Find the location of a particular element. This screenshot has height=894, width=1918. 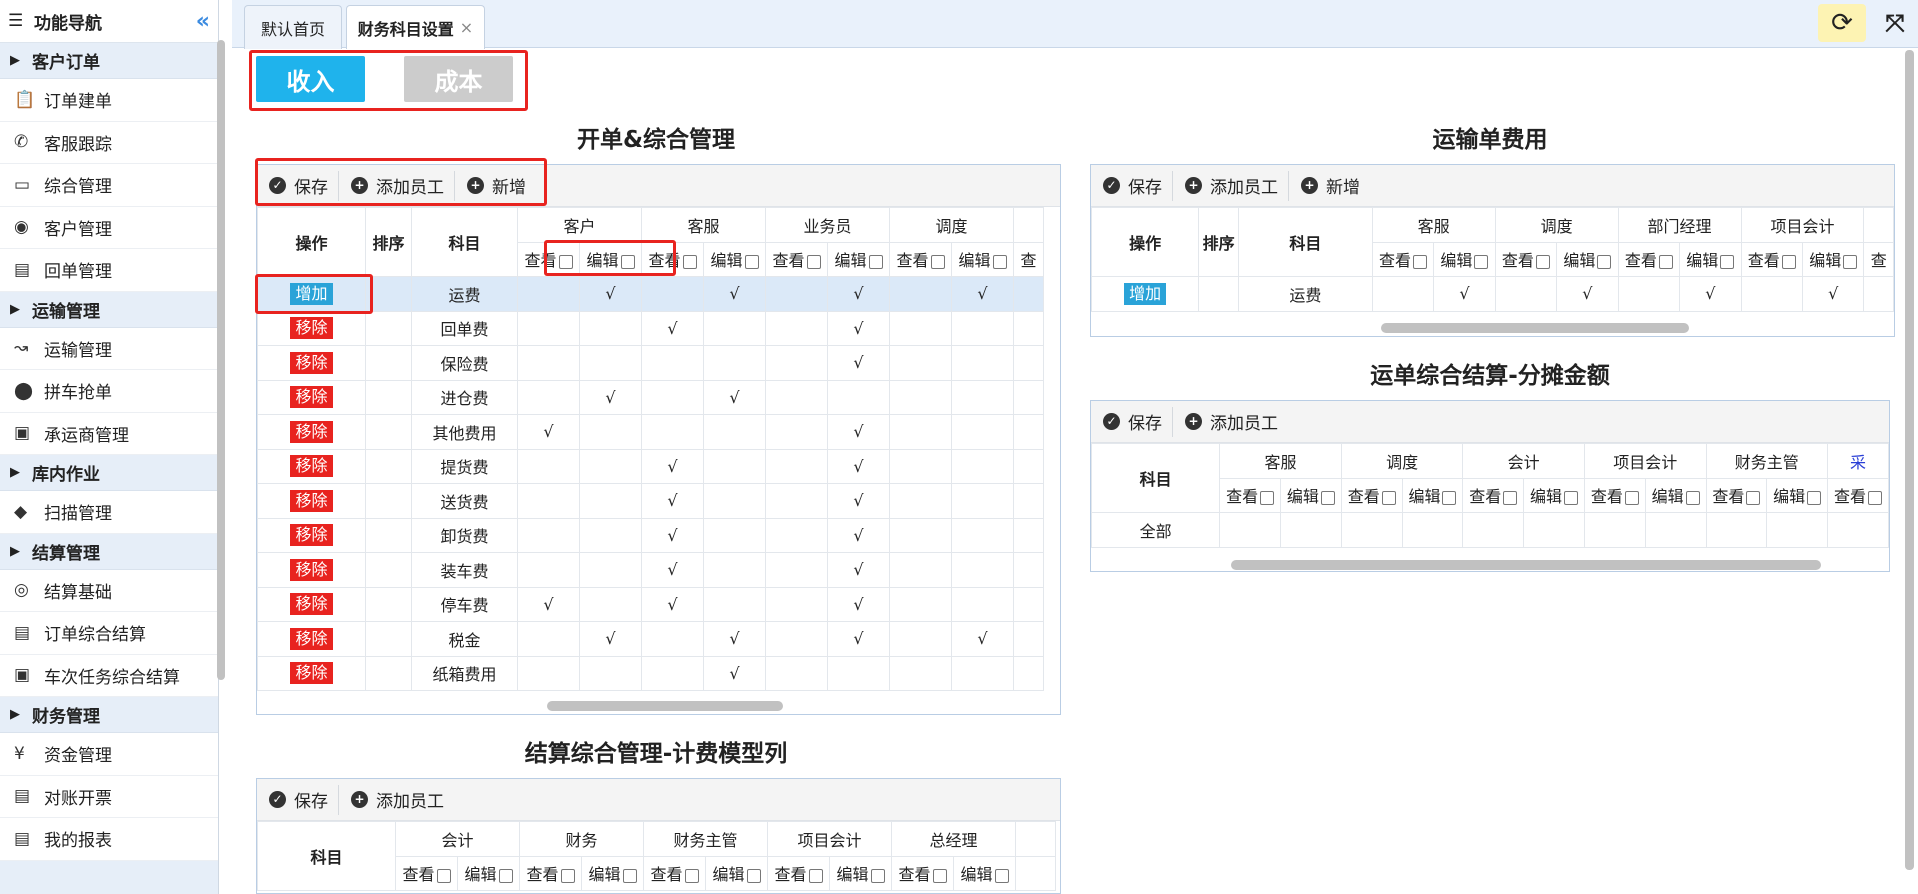

add-button: 增加 is located at coordinates (1145, 293).